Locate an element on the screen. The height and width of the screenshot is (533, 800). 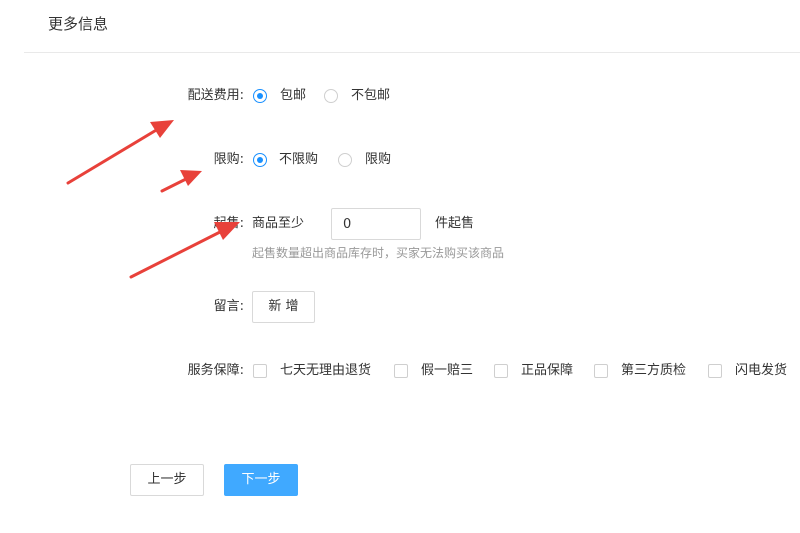
no-free-shipping-radio is located at coordinates (331, 96).